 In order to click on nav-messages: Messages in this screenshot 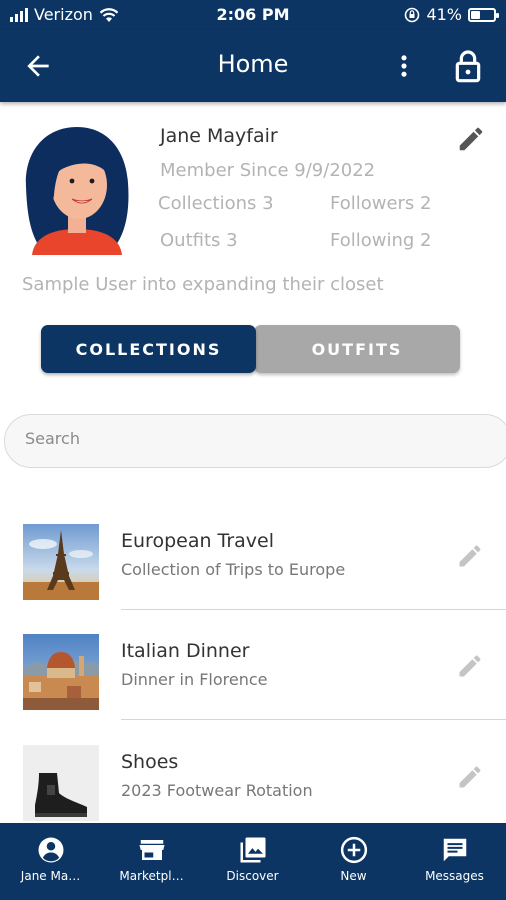, I will do `click(454, 861)`.